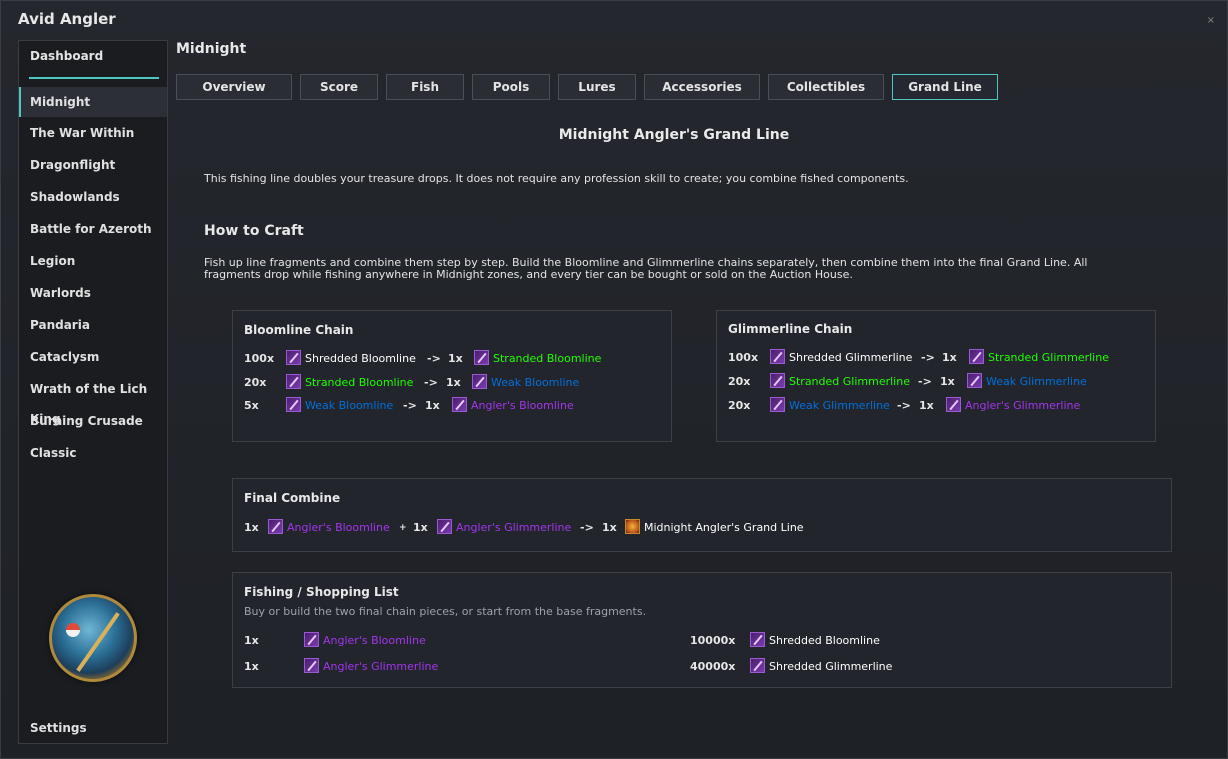  I want to click on shopping-item: Shredded Glimmerline, so click(821, 667).